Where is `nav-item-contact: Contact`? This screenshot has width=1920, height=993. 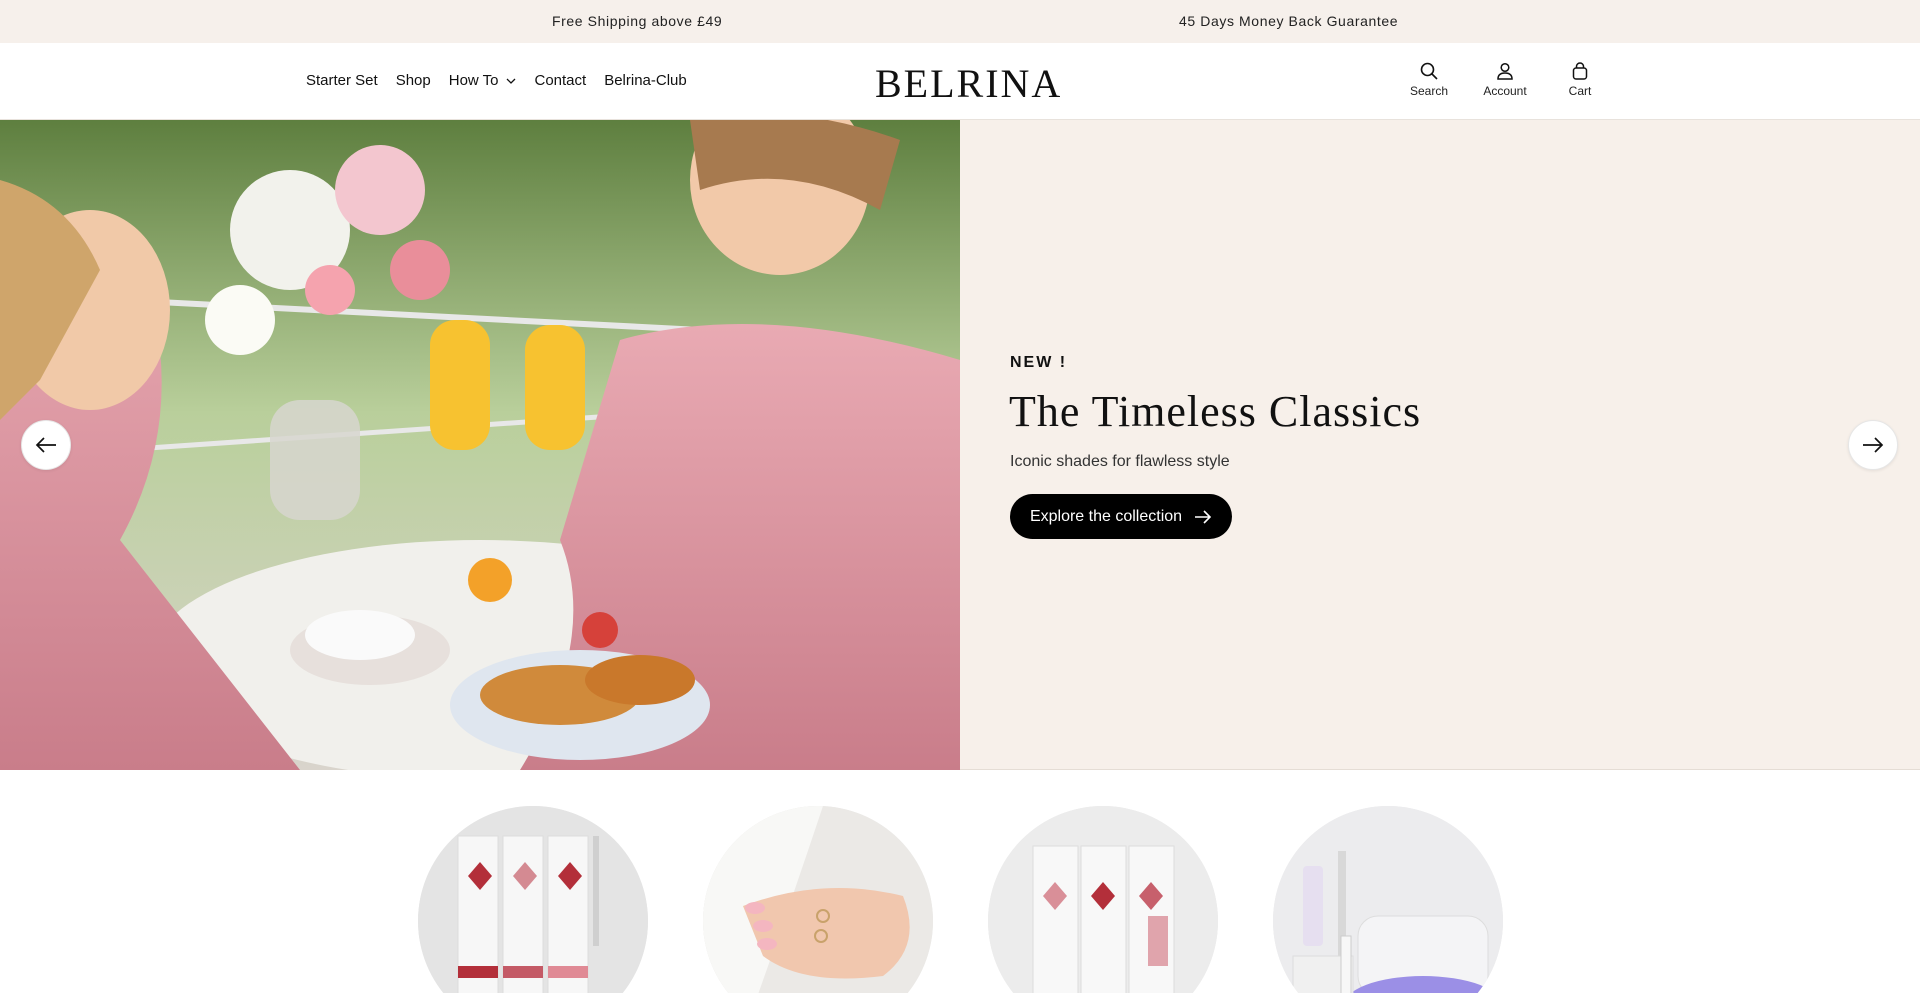 nav-item-contact: Contact is located at coordinates (561, 80).